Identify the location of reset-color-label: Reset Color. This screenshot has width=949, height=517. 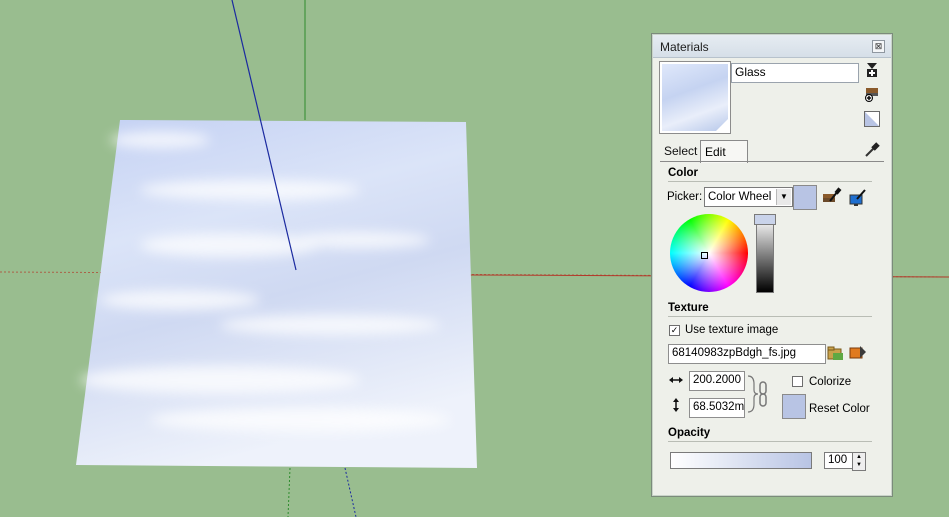
(839, 409).